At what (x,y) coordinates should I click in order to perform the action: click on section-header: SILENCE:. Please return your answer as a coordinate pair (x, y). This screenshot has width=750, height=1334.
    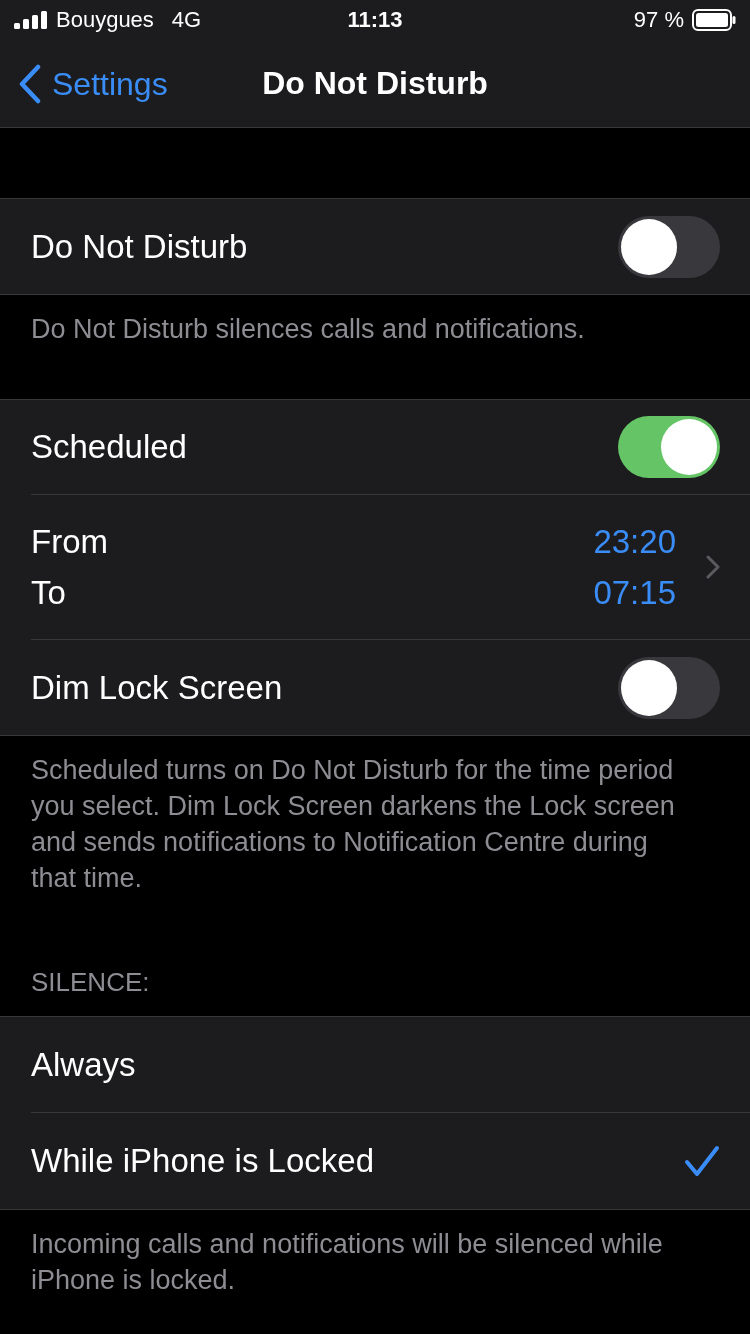
    Looking at the image, I should click on (90, 982).